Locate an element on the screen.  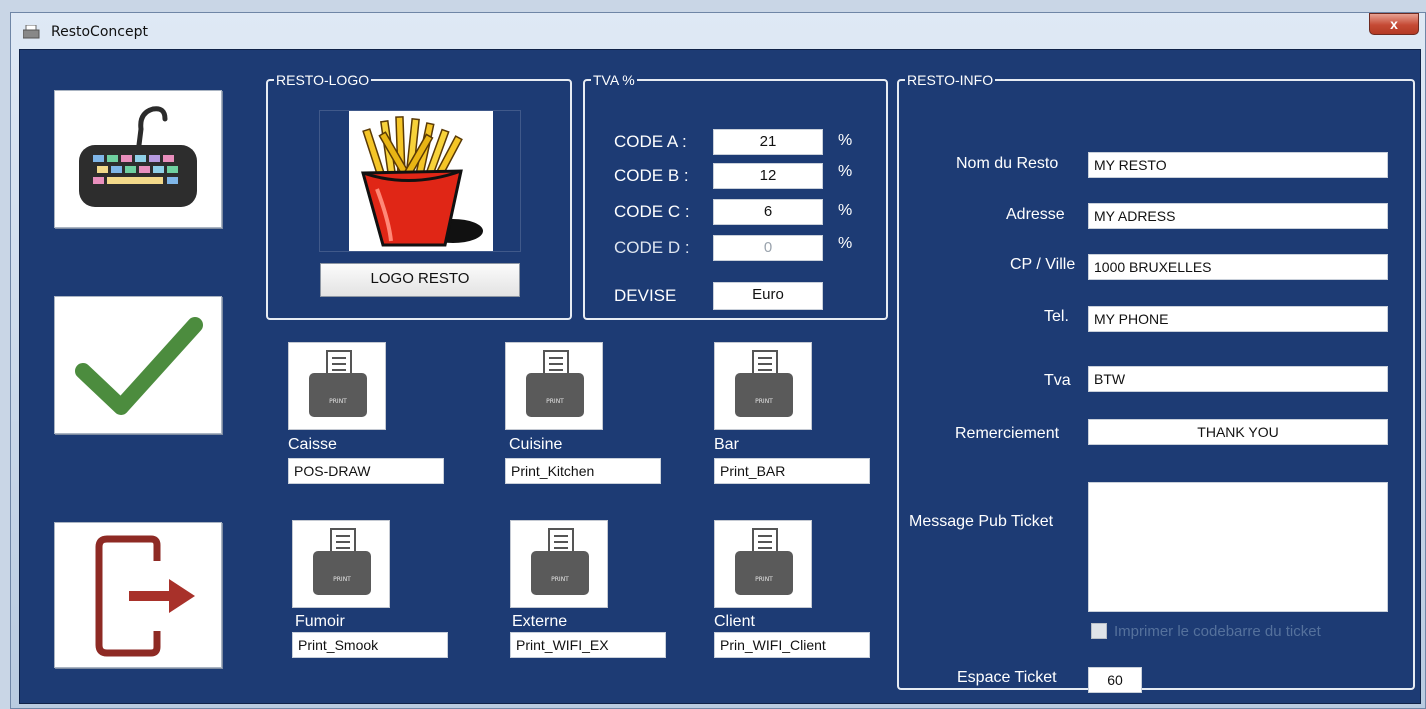
printer-cuisine-button: PRINT is located at coordinates (554, 386).